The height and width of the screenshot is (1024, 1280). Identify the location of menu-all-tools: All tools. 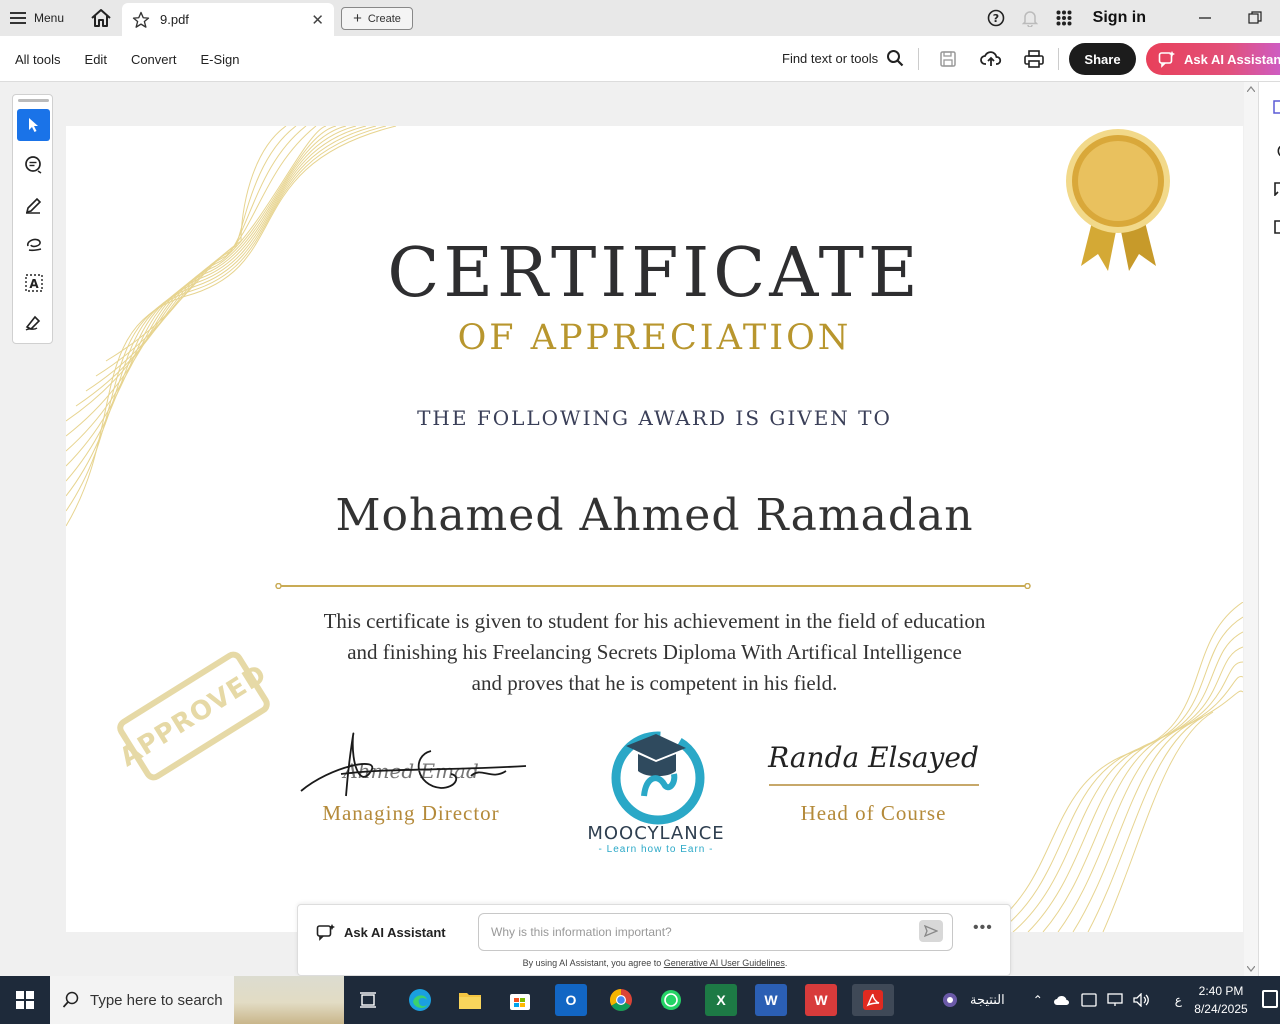
(38, 59).